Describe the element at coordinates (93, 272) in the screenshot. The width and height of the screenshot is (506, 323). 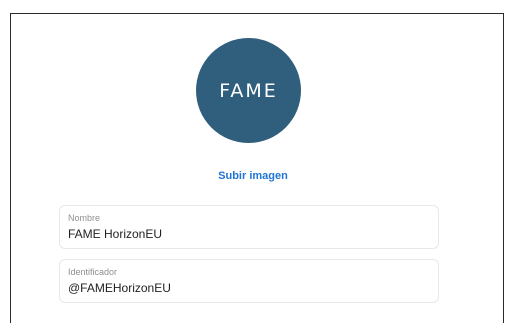
I see `handle-field-label: Identificador` at that location.